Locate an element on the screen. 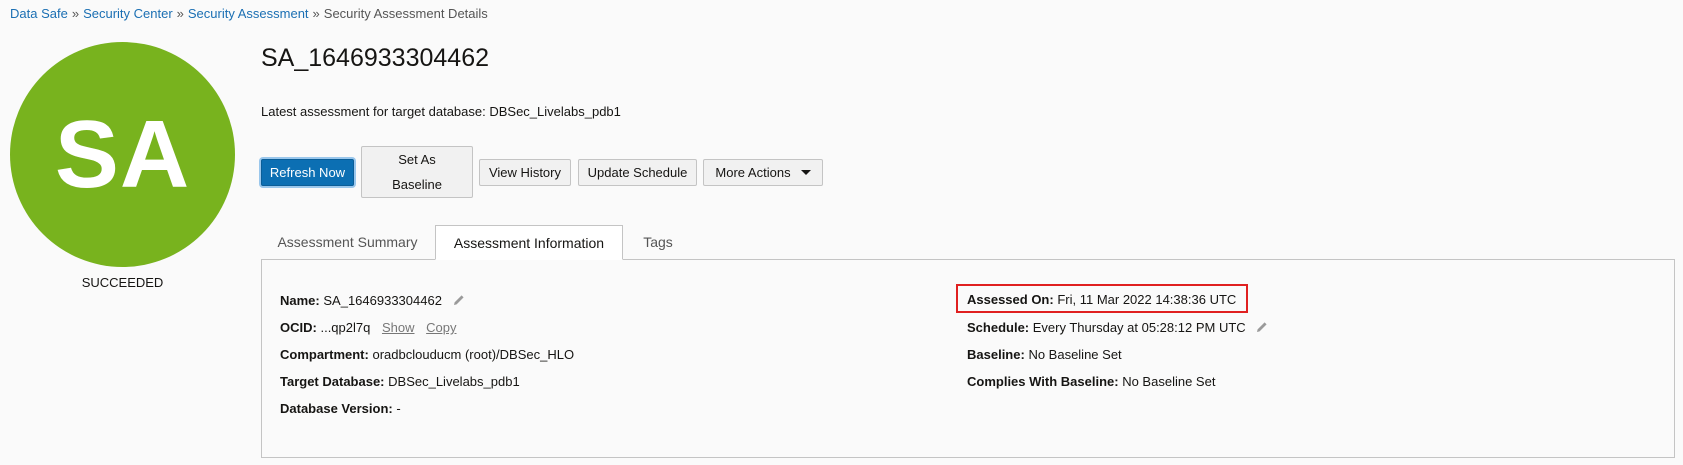 The image size is (1683, 465). complies-with-baseline-field: Complies With Baseline: No Baseline Set is located at coordinates (1091, 381).